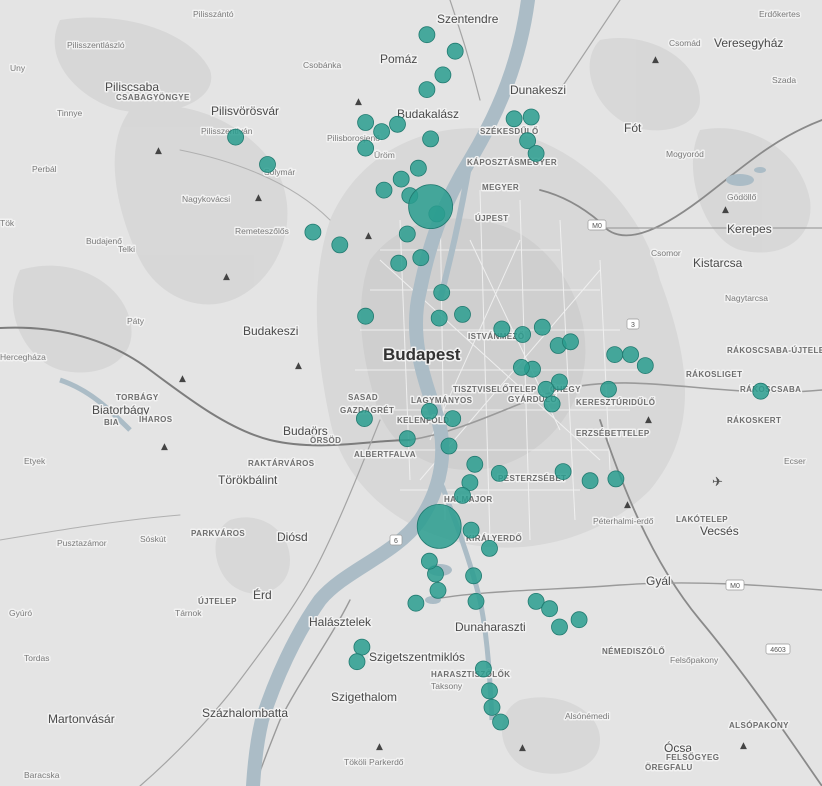 This screenshot has width=822, height=786. I want to click on place-label: Budakalász, so click(428, 114).